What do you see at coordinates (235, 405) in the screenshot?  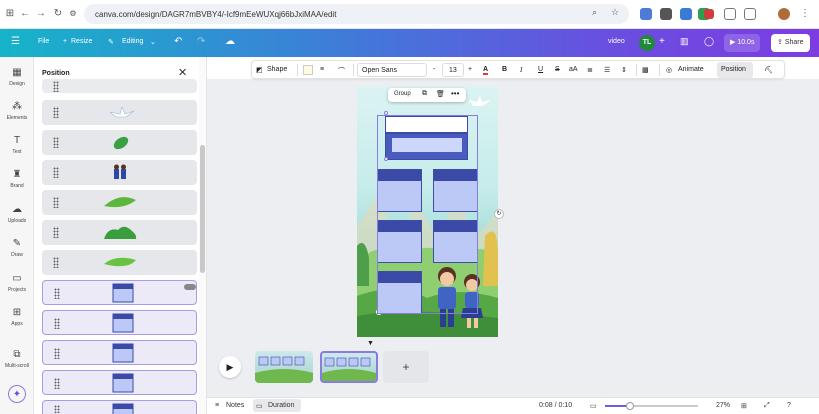 I see `notes-button: Notes` at bounding box center [235, 405].